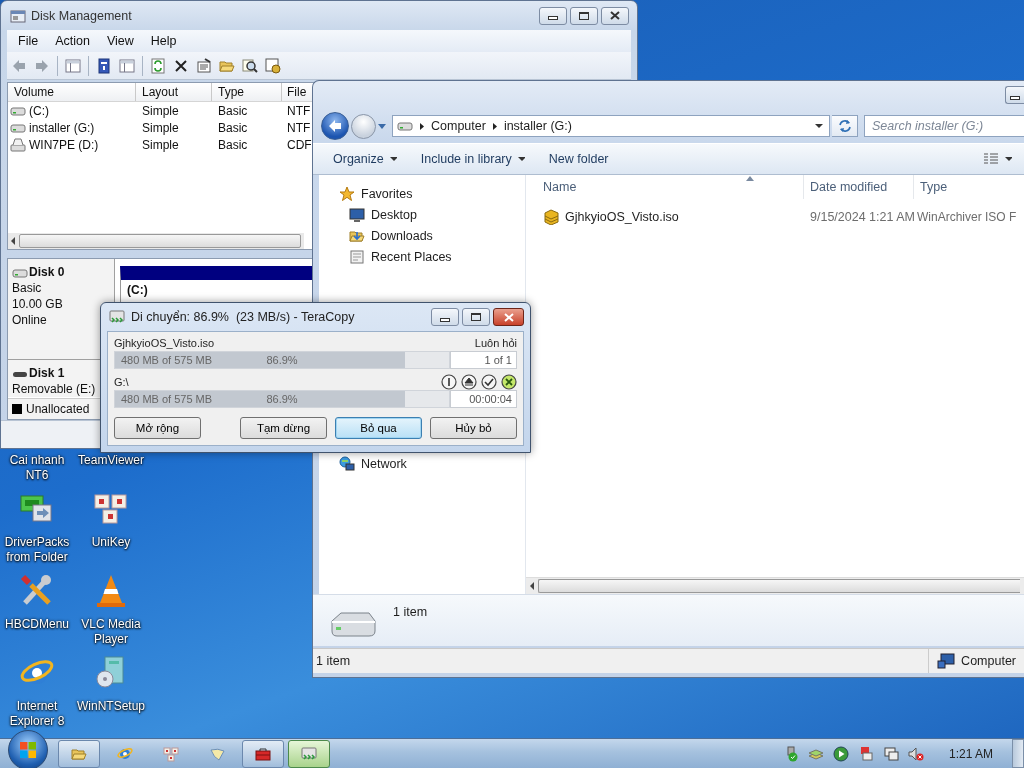 The height and width of the screenshot is (768, 1024). What do you see at coordinates (988, 661) in the screenshot?
I see `zone-text: Computer` at bounding box center [988, 661].